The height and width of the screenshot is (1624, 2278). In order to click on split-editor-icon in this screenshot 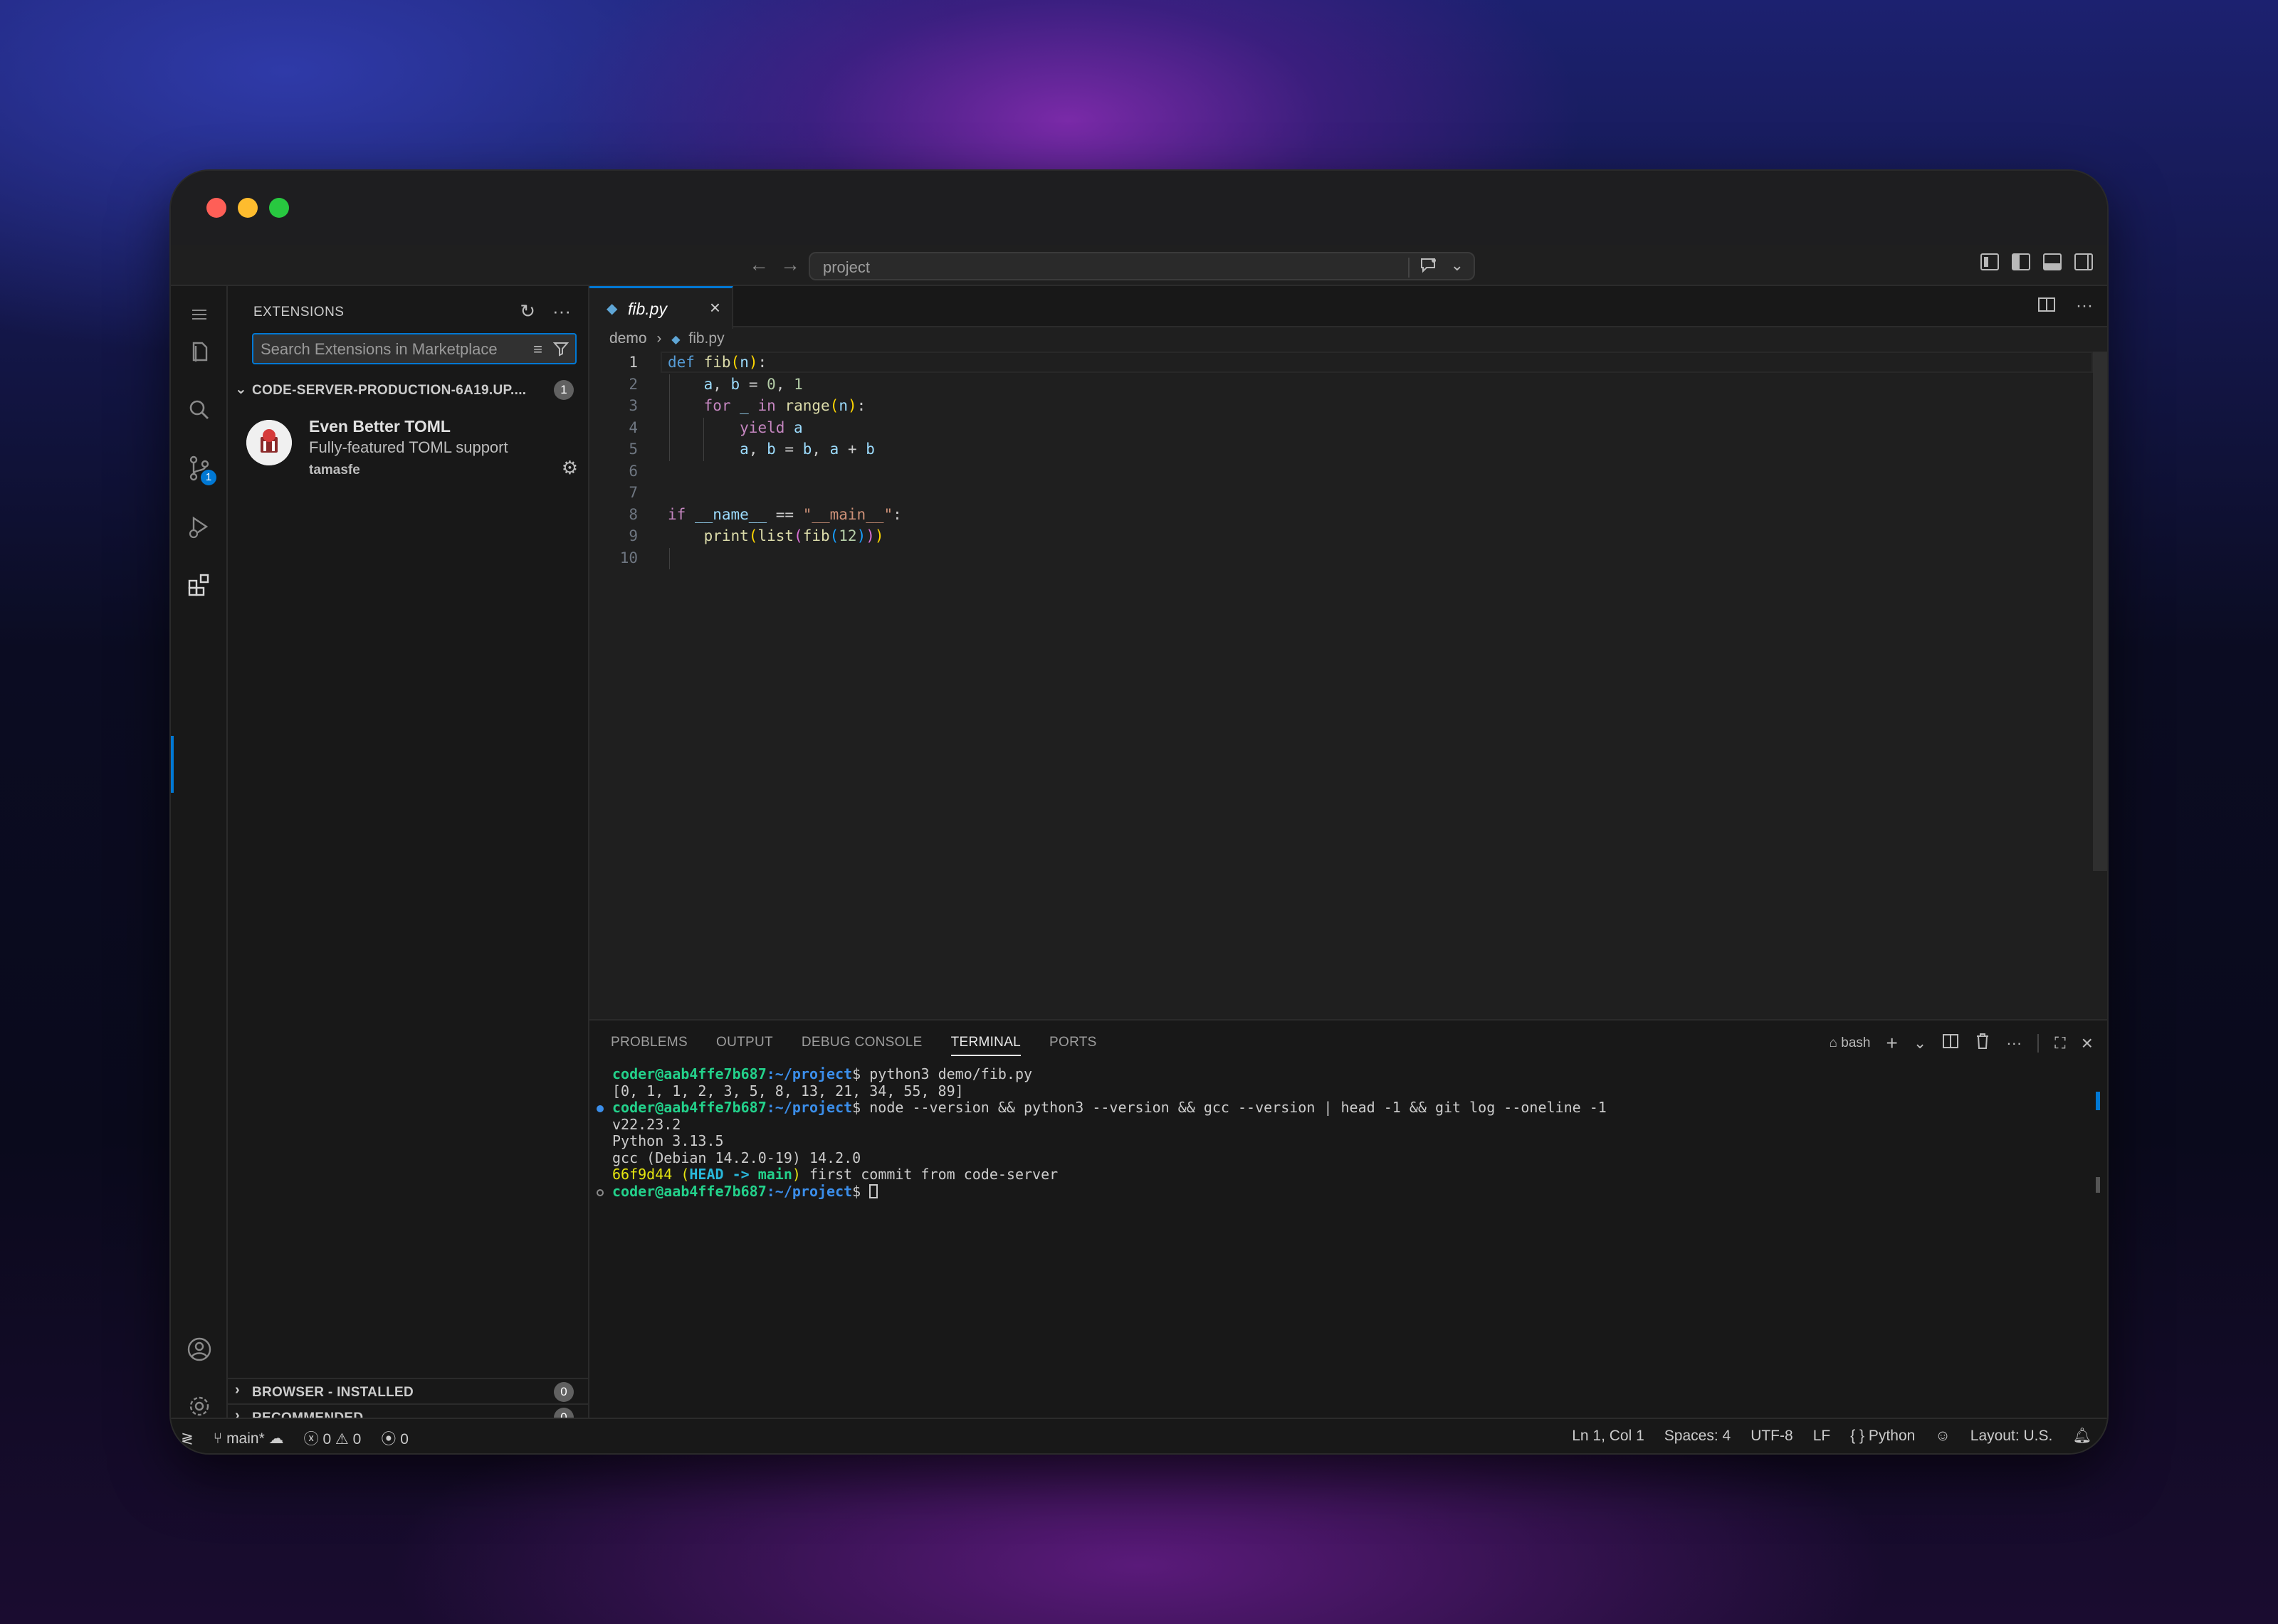, I will do `click(2046, 307)`.